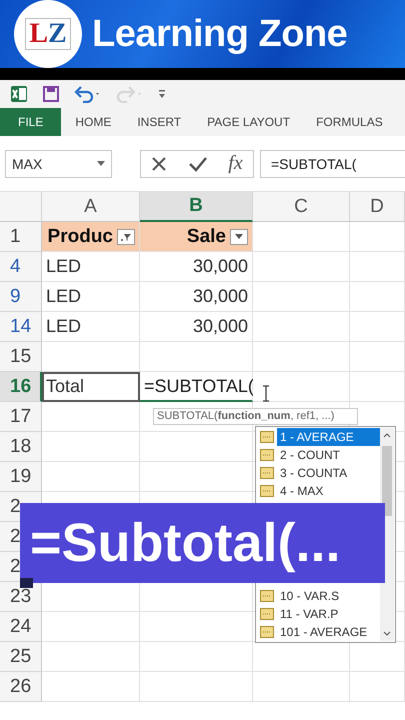  I want to click on option-label: 1 - AVERAGE, so click(328, 437).